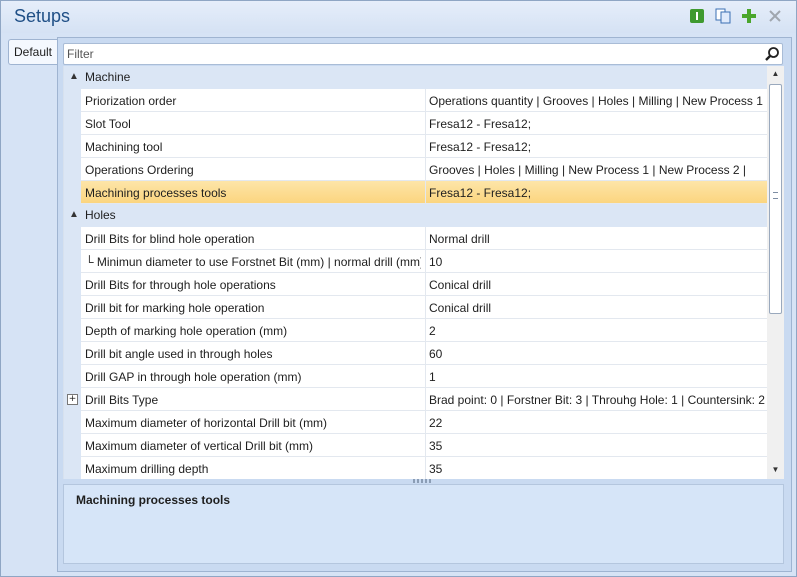 The height and width of the screenshot is (577, 797). Describe the element at coordinates (398, 17) in the screenshot. I see `title-bar: Setups` at that location.